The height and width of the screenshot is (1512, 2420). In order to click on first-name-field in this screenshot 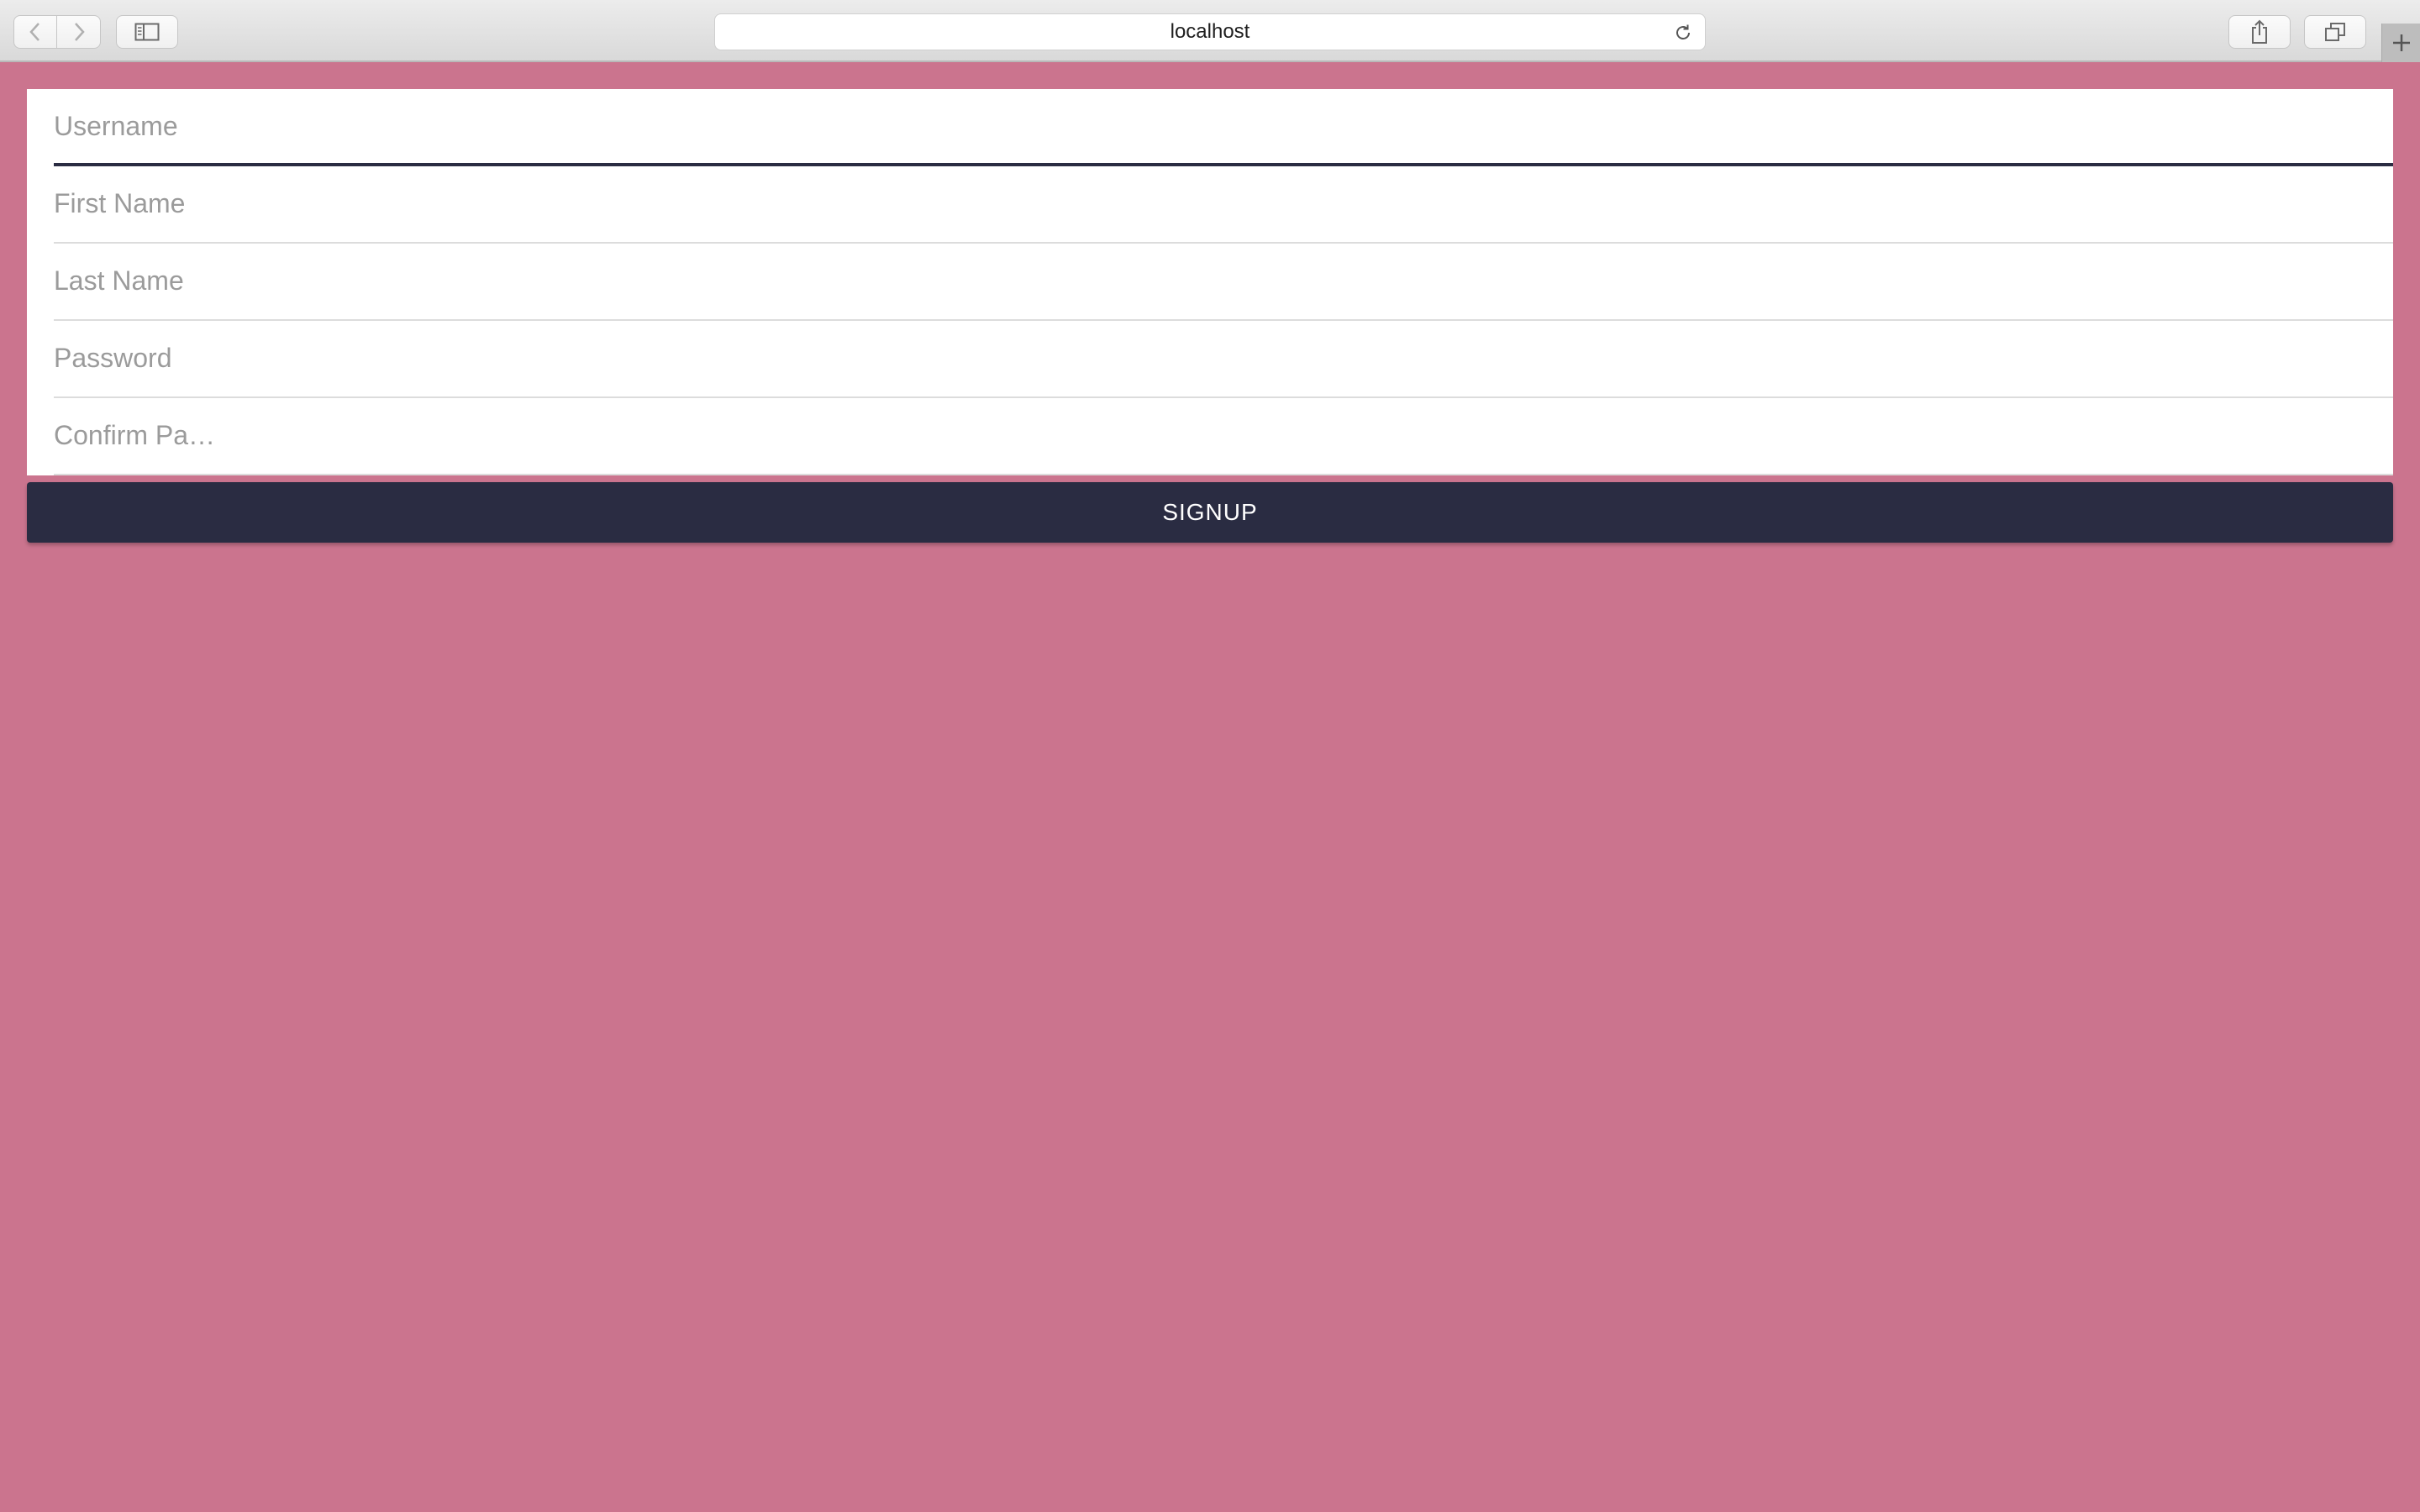, I will do `click(1224, 205)`.